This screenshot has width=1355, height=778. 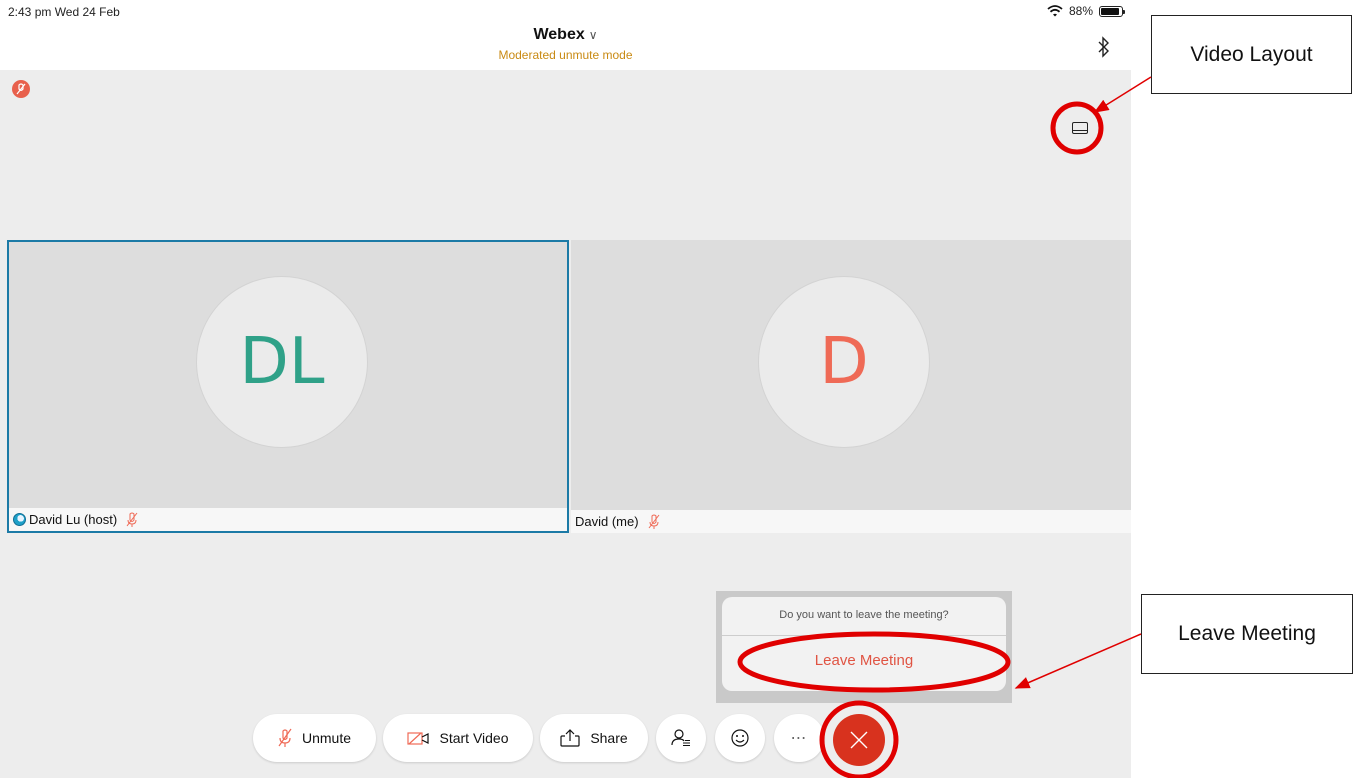 I want to click on reactions-button, so click(x=740, y=738).